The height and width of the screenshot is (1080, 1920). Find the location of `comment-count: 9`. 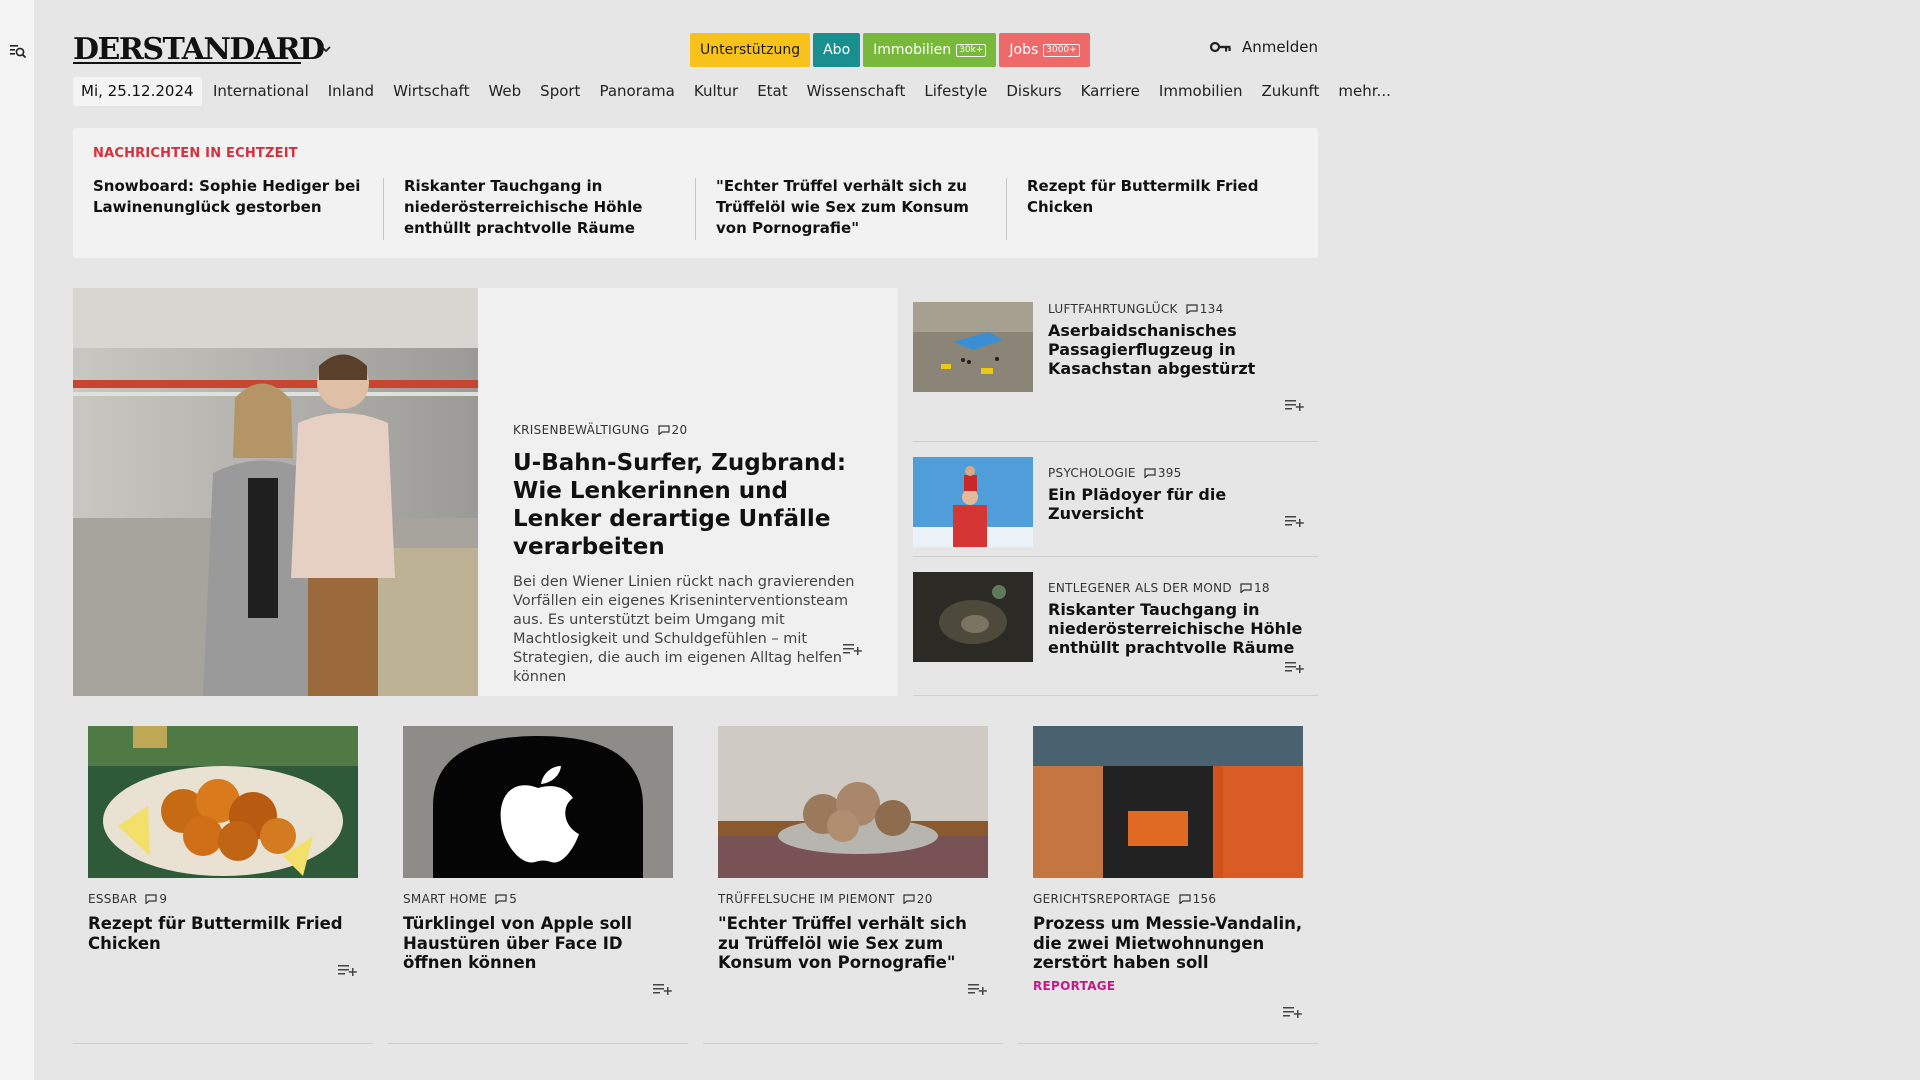

comment-count: 9 is located at coordinates (156, 899).